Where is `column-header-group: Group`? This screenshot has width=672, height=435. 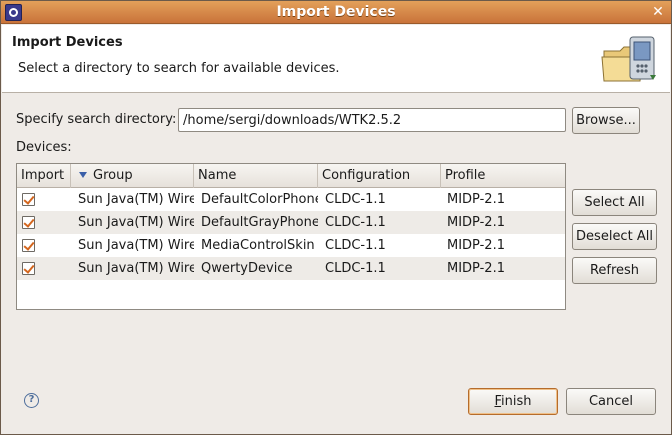 column-header-group: Group is located at coordinates (132, 176).